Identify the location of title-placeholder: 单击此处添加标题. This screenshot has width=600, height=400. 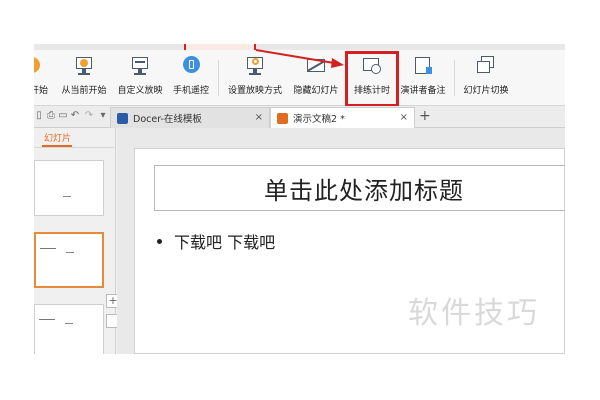
(359, 188).